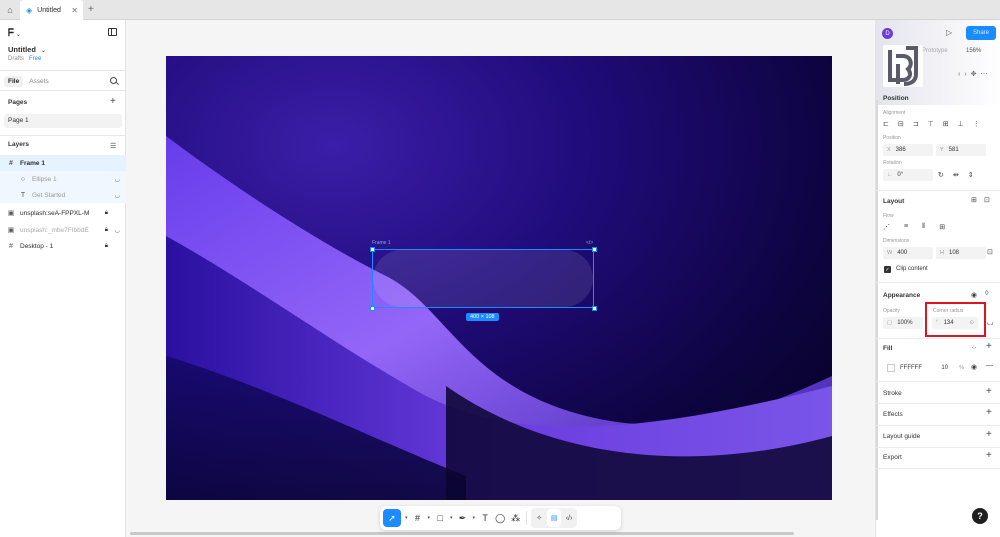  What do you see at coordinates (392, 518) in the screenshot?
I see `move-tool-icon: ➚` at bounding box center [392, 518].